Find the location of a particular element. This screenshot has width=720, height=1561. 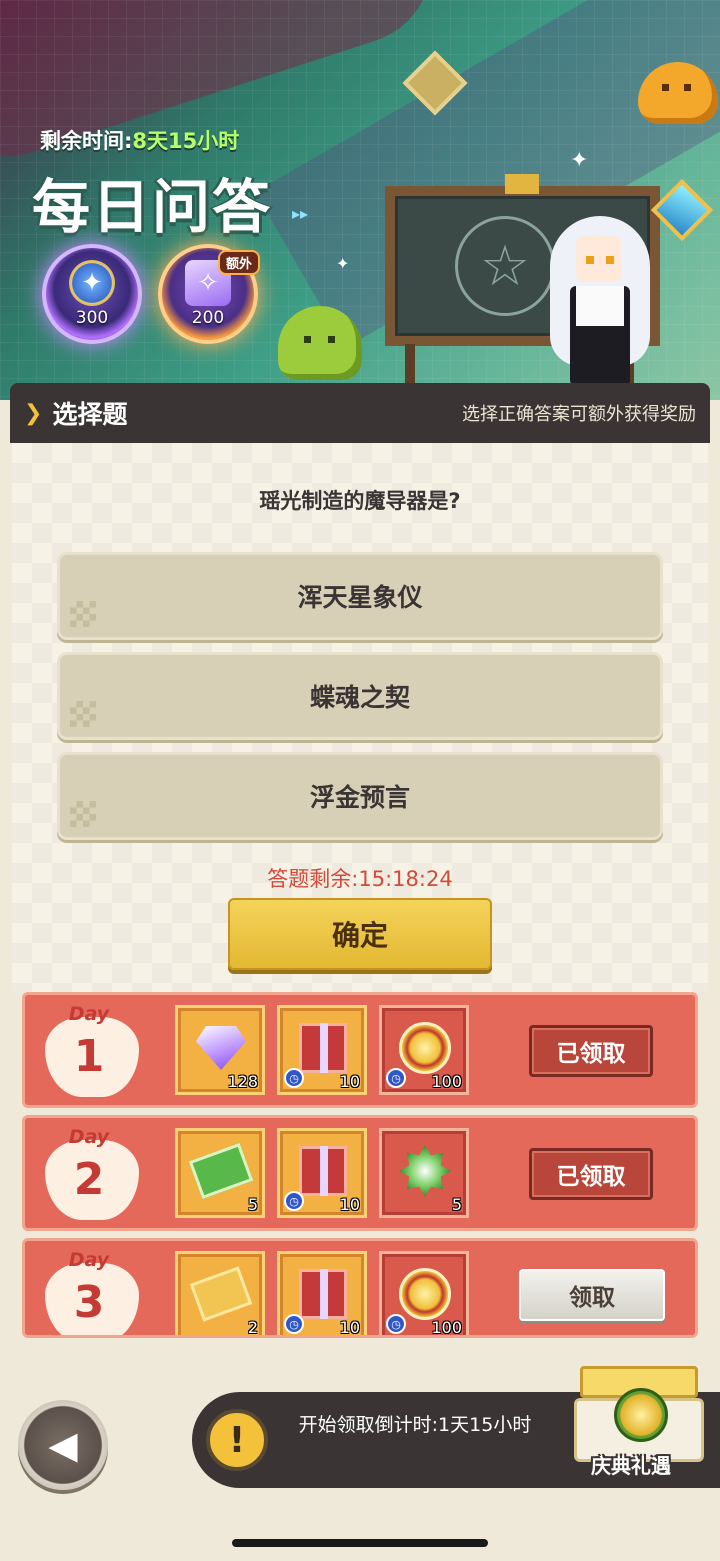

reward-count: 128 is located at coordinates (242, 1081).